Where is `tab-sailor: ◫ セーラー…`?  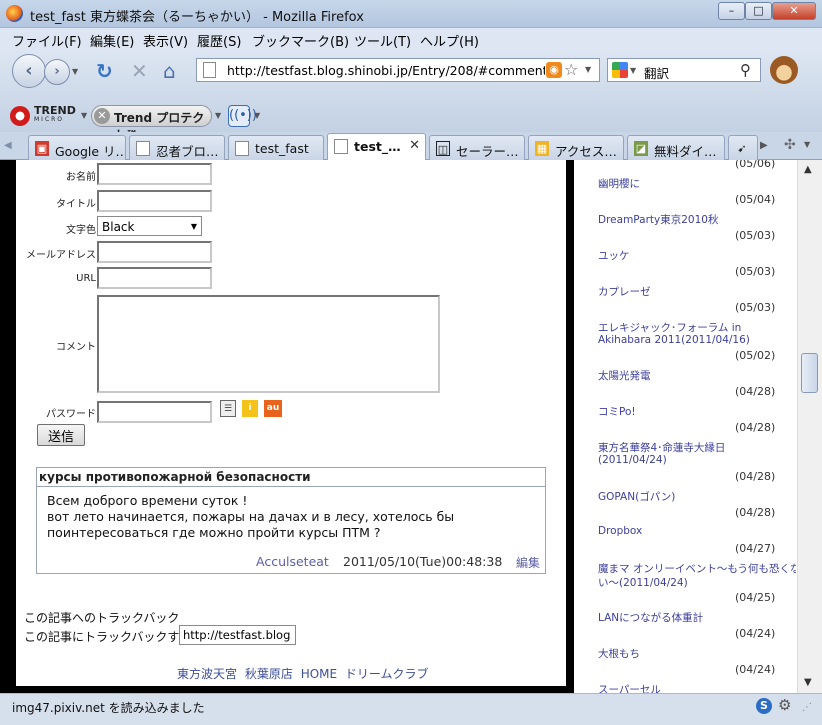 tab-sailor: ◫ セーラー… is located at coordinates (477, 147).